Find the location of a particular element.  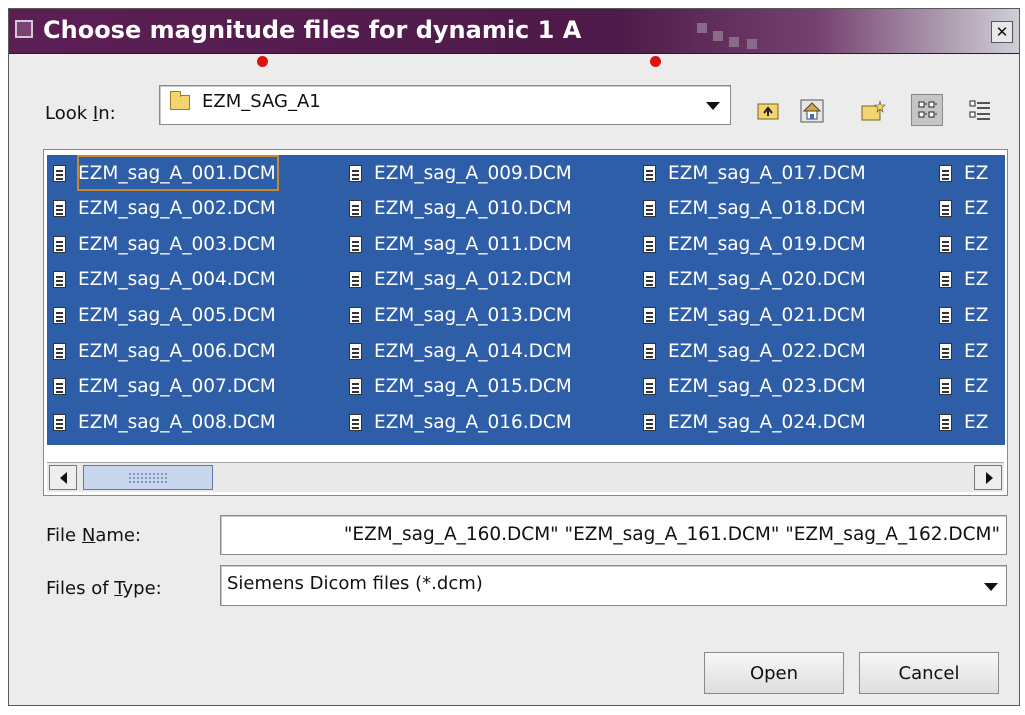

file-item: EZM_sag_A_013.DCM is located at coordinates (458, 315).